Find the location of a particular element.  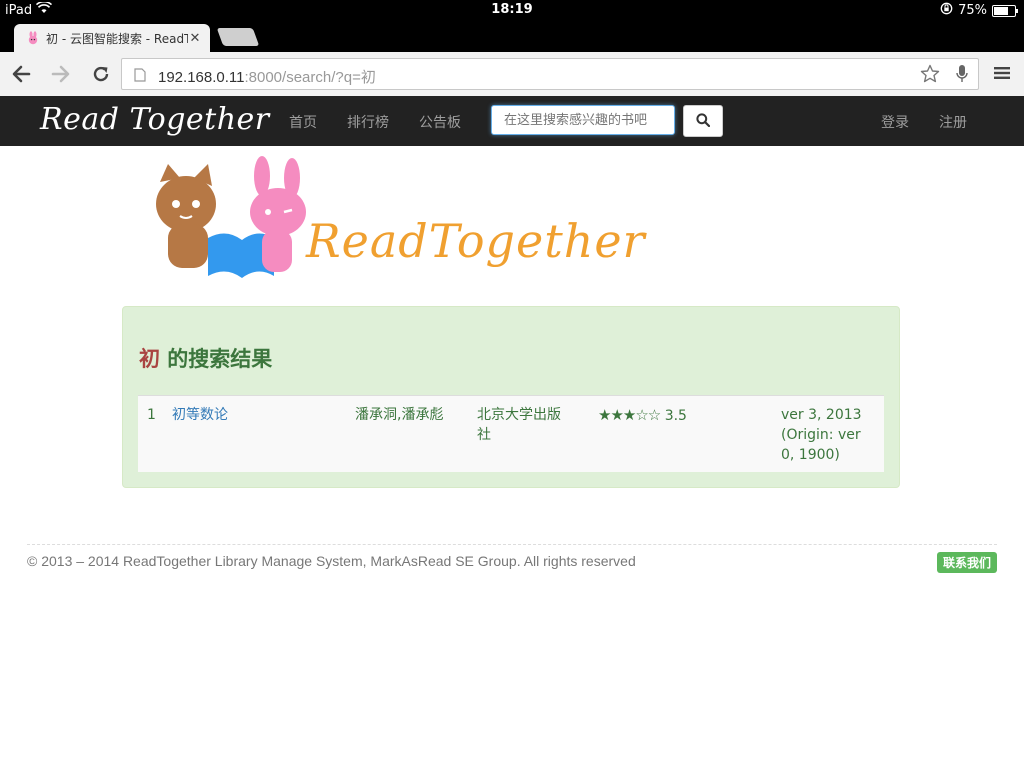

search-button is located at coordinates (703, 121).